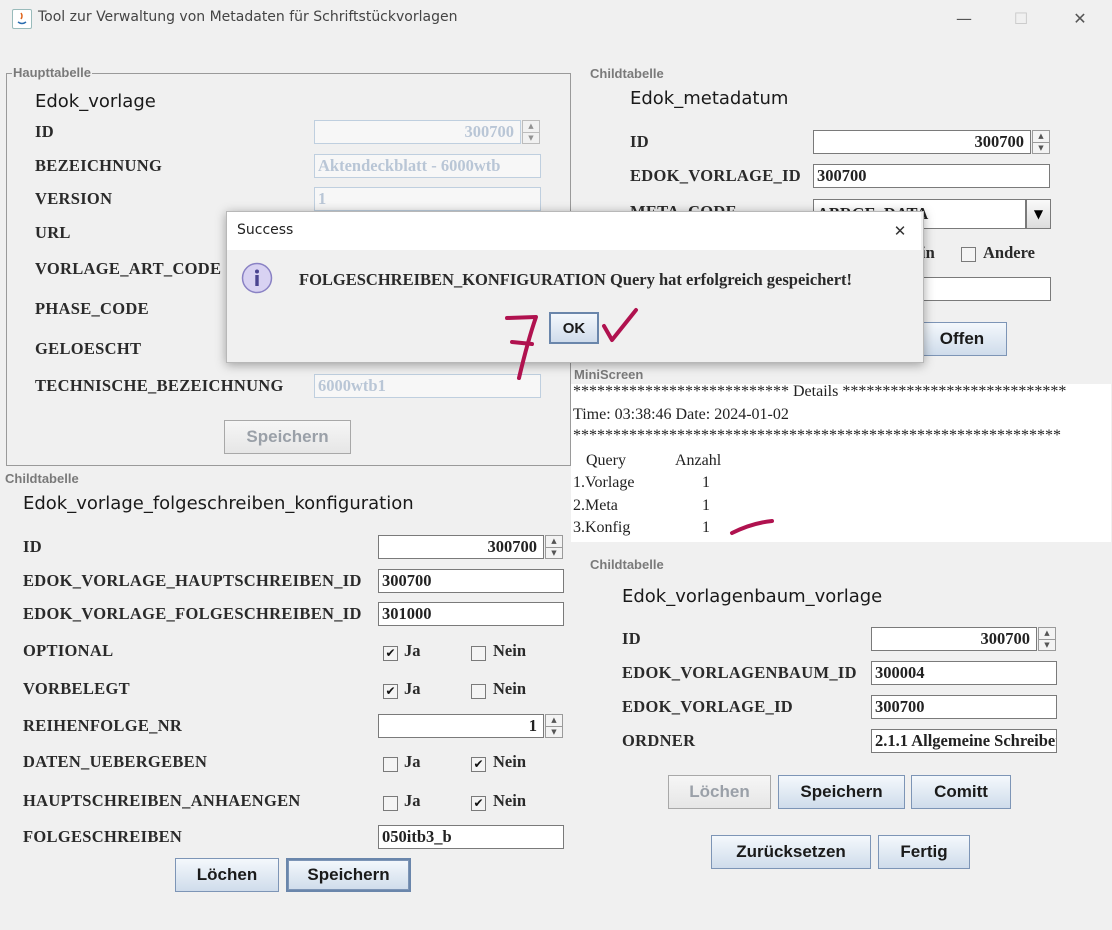  Describe the element at coordinates (595, 505) in the screenshot. I see `miniscreen-row-query: 2.Meta` at that location.